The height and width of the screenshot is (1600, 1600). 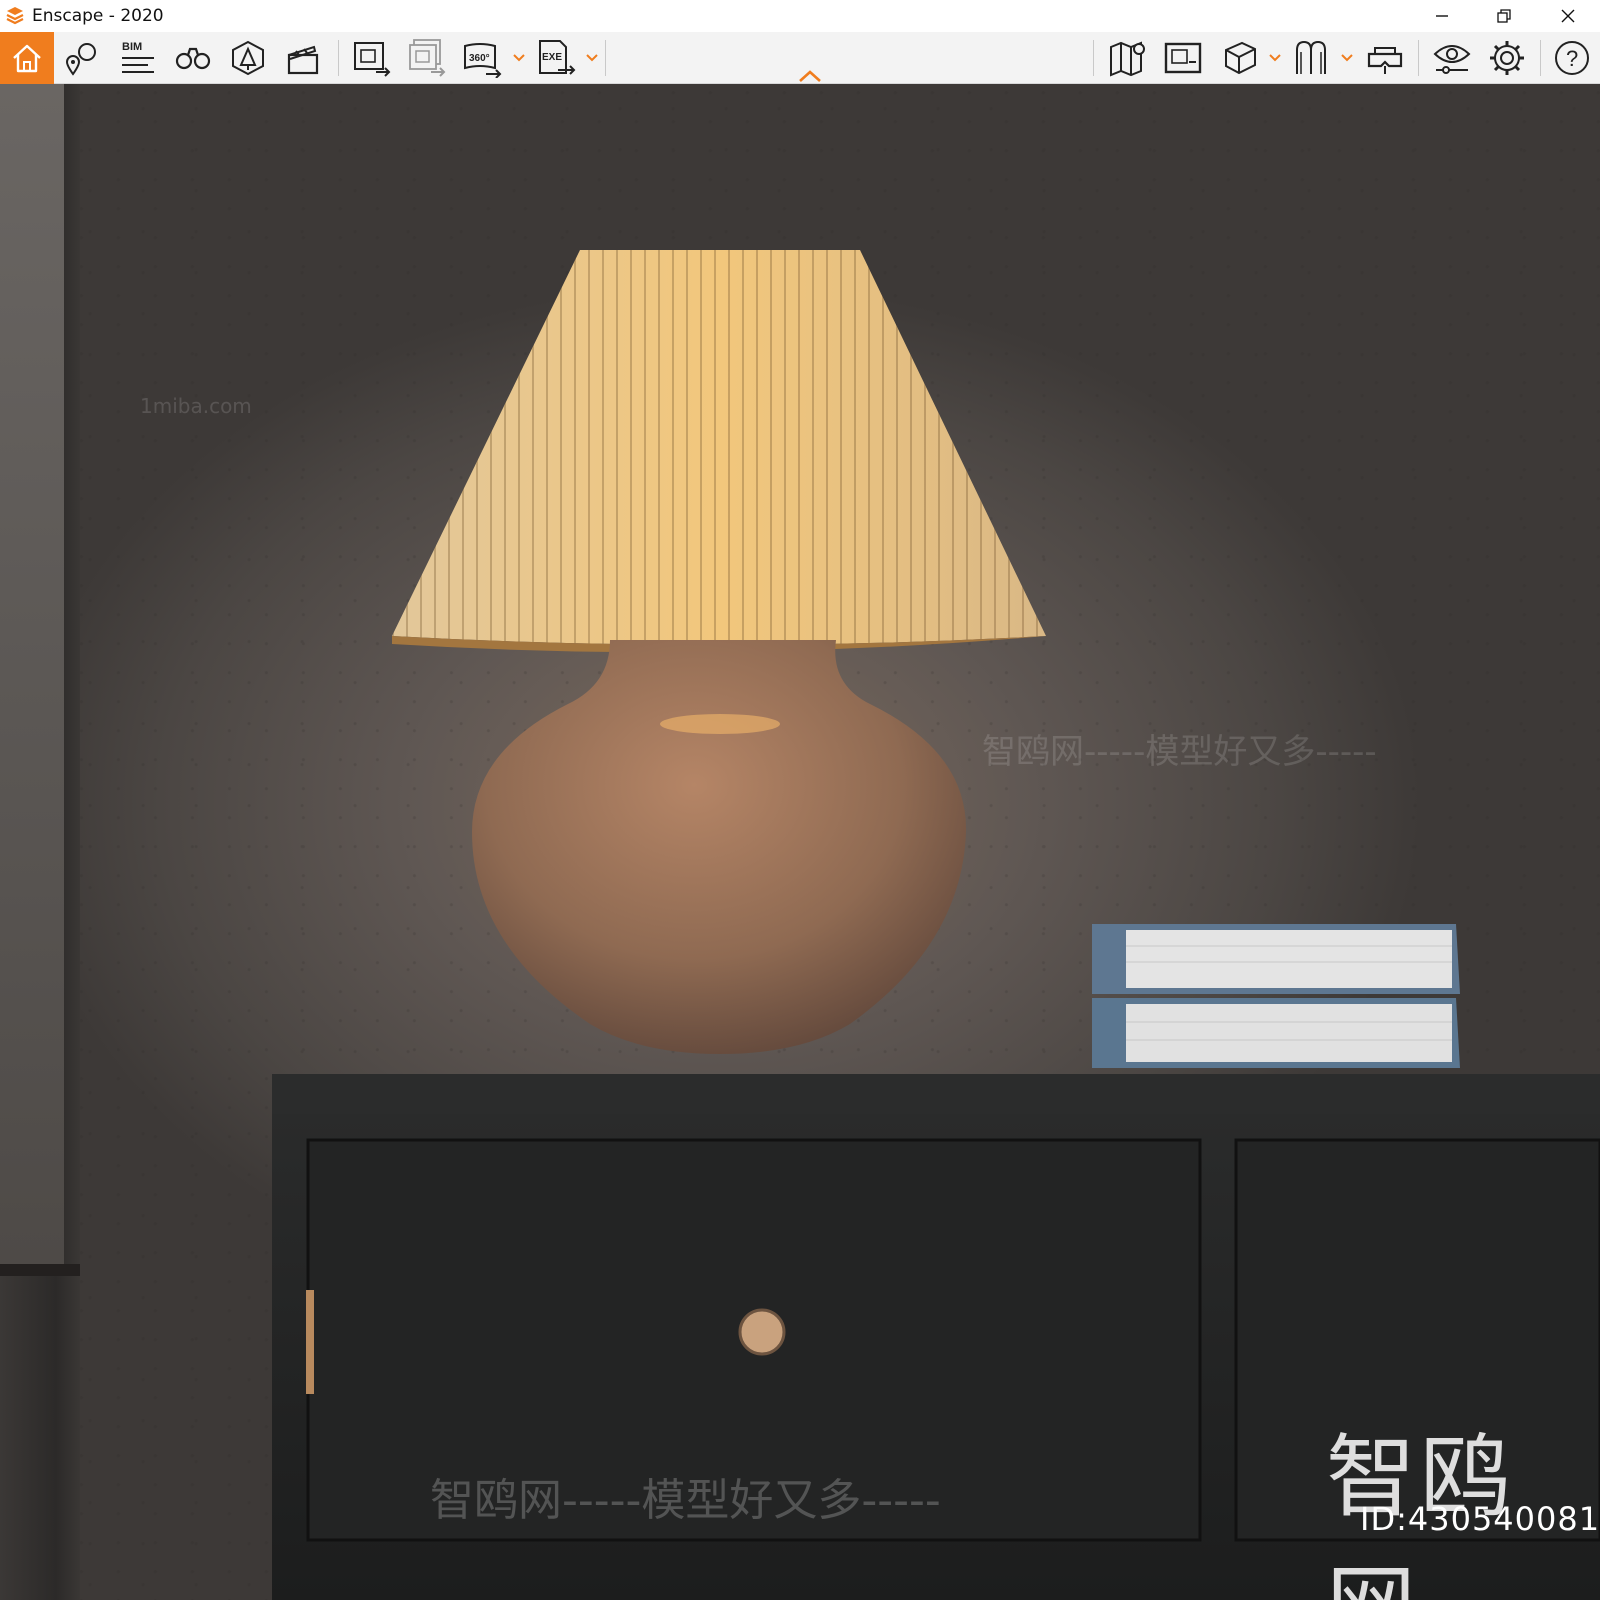 I want to click on close-button, so click(x=1568, y=16).